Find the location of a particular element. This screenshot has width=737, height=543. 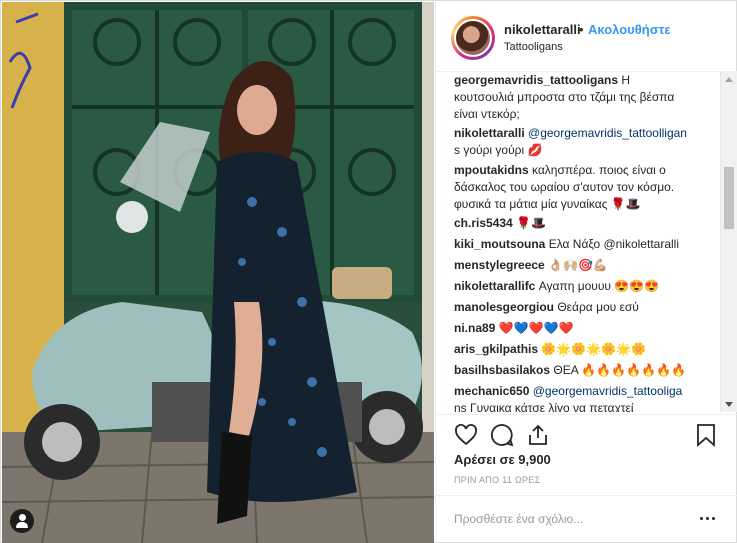

comment-item: basilhsbasilakos ΘΕΑ 🔥🔥🔥🔥🔥🔥🔥 is located at coordinates (584, 370).